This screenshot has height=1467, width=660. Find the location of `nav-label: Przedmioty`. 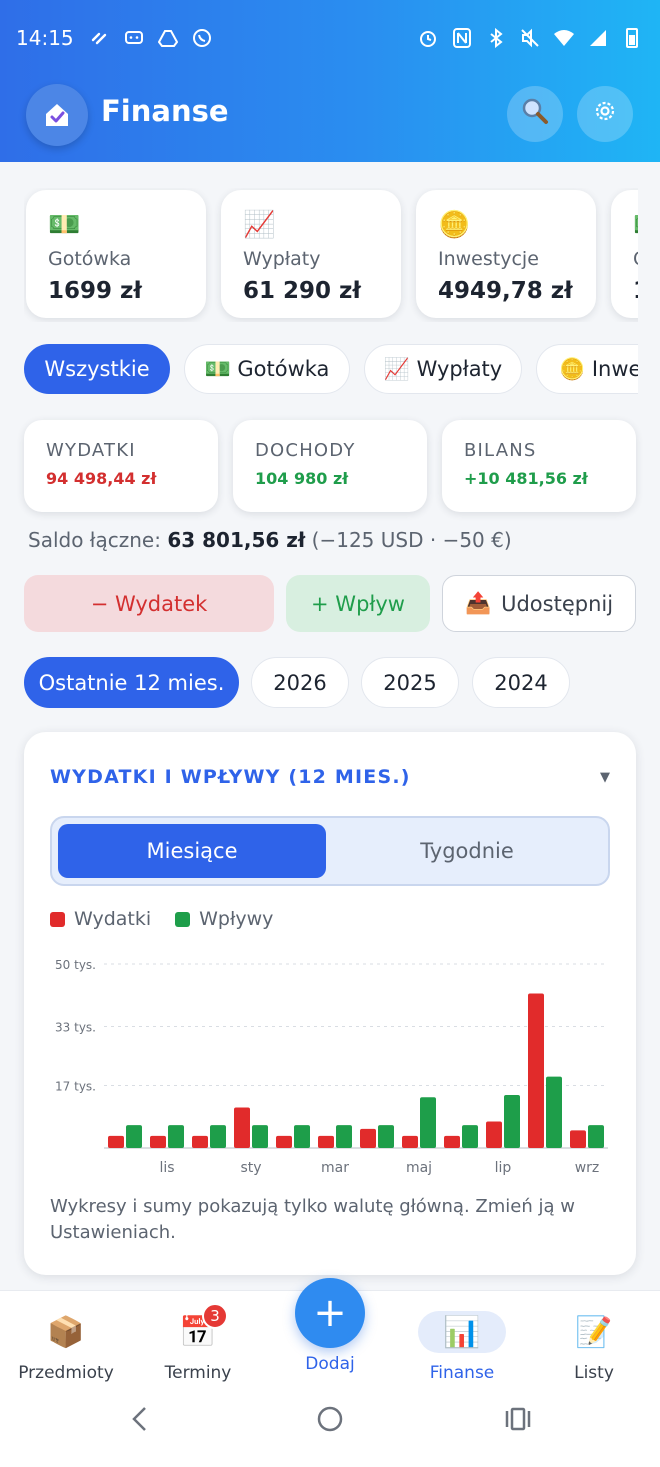

nav-label: Przedmioty is located at coordinates (66, 1373).